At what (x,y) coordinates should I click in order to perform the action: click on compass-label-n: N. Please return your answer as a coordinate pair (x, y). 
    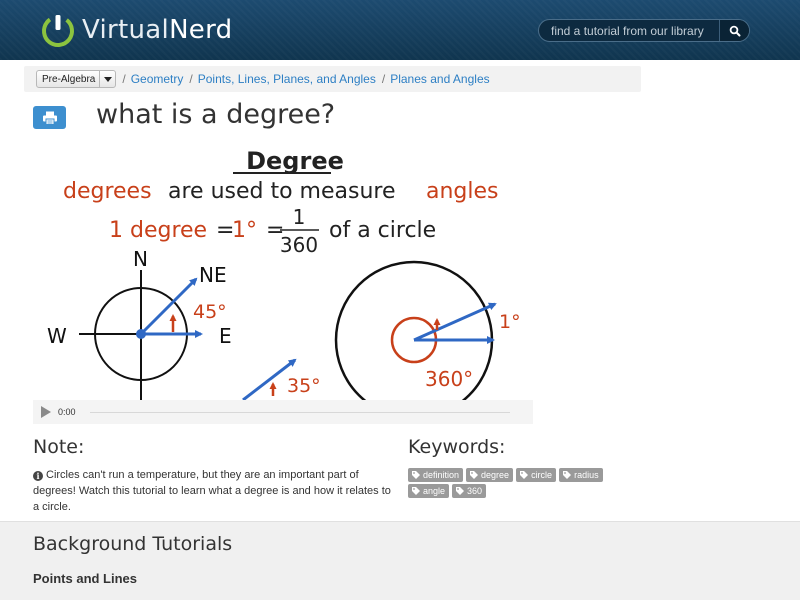
    Looking at the image, I should click on (140, 259).